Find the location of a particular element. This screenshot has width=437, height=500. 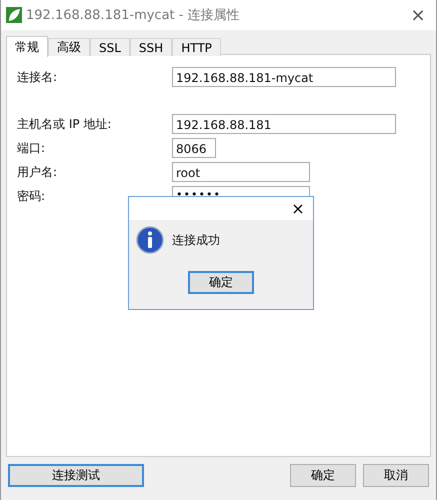

message-text: 连接成功 is located at coordinates (196, 240).